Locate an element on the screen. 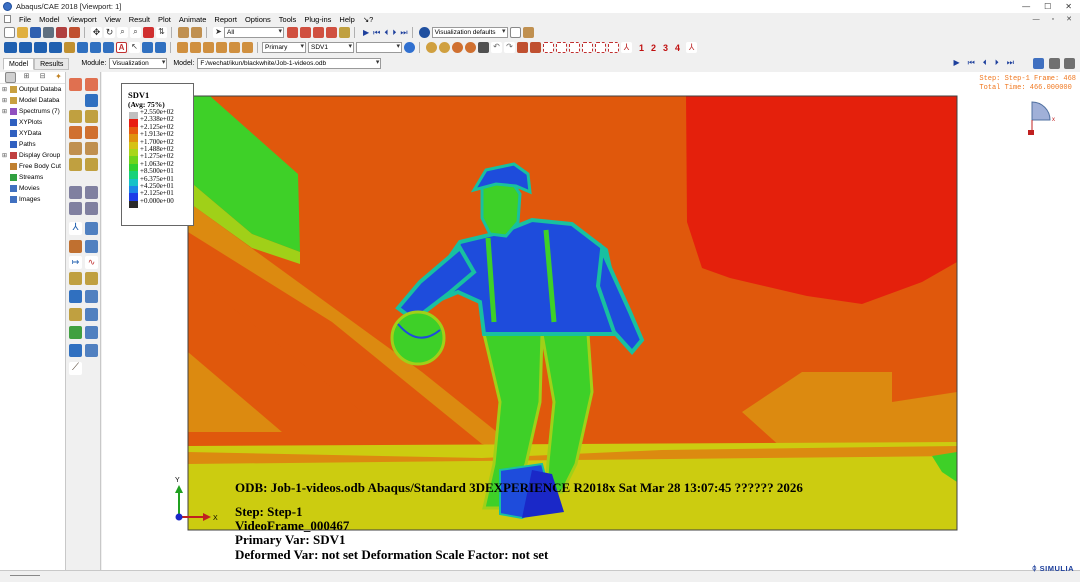  redo-icon: ↷ is located at coordinates (509, 47).